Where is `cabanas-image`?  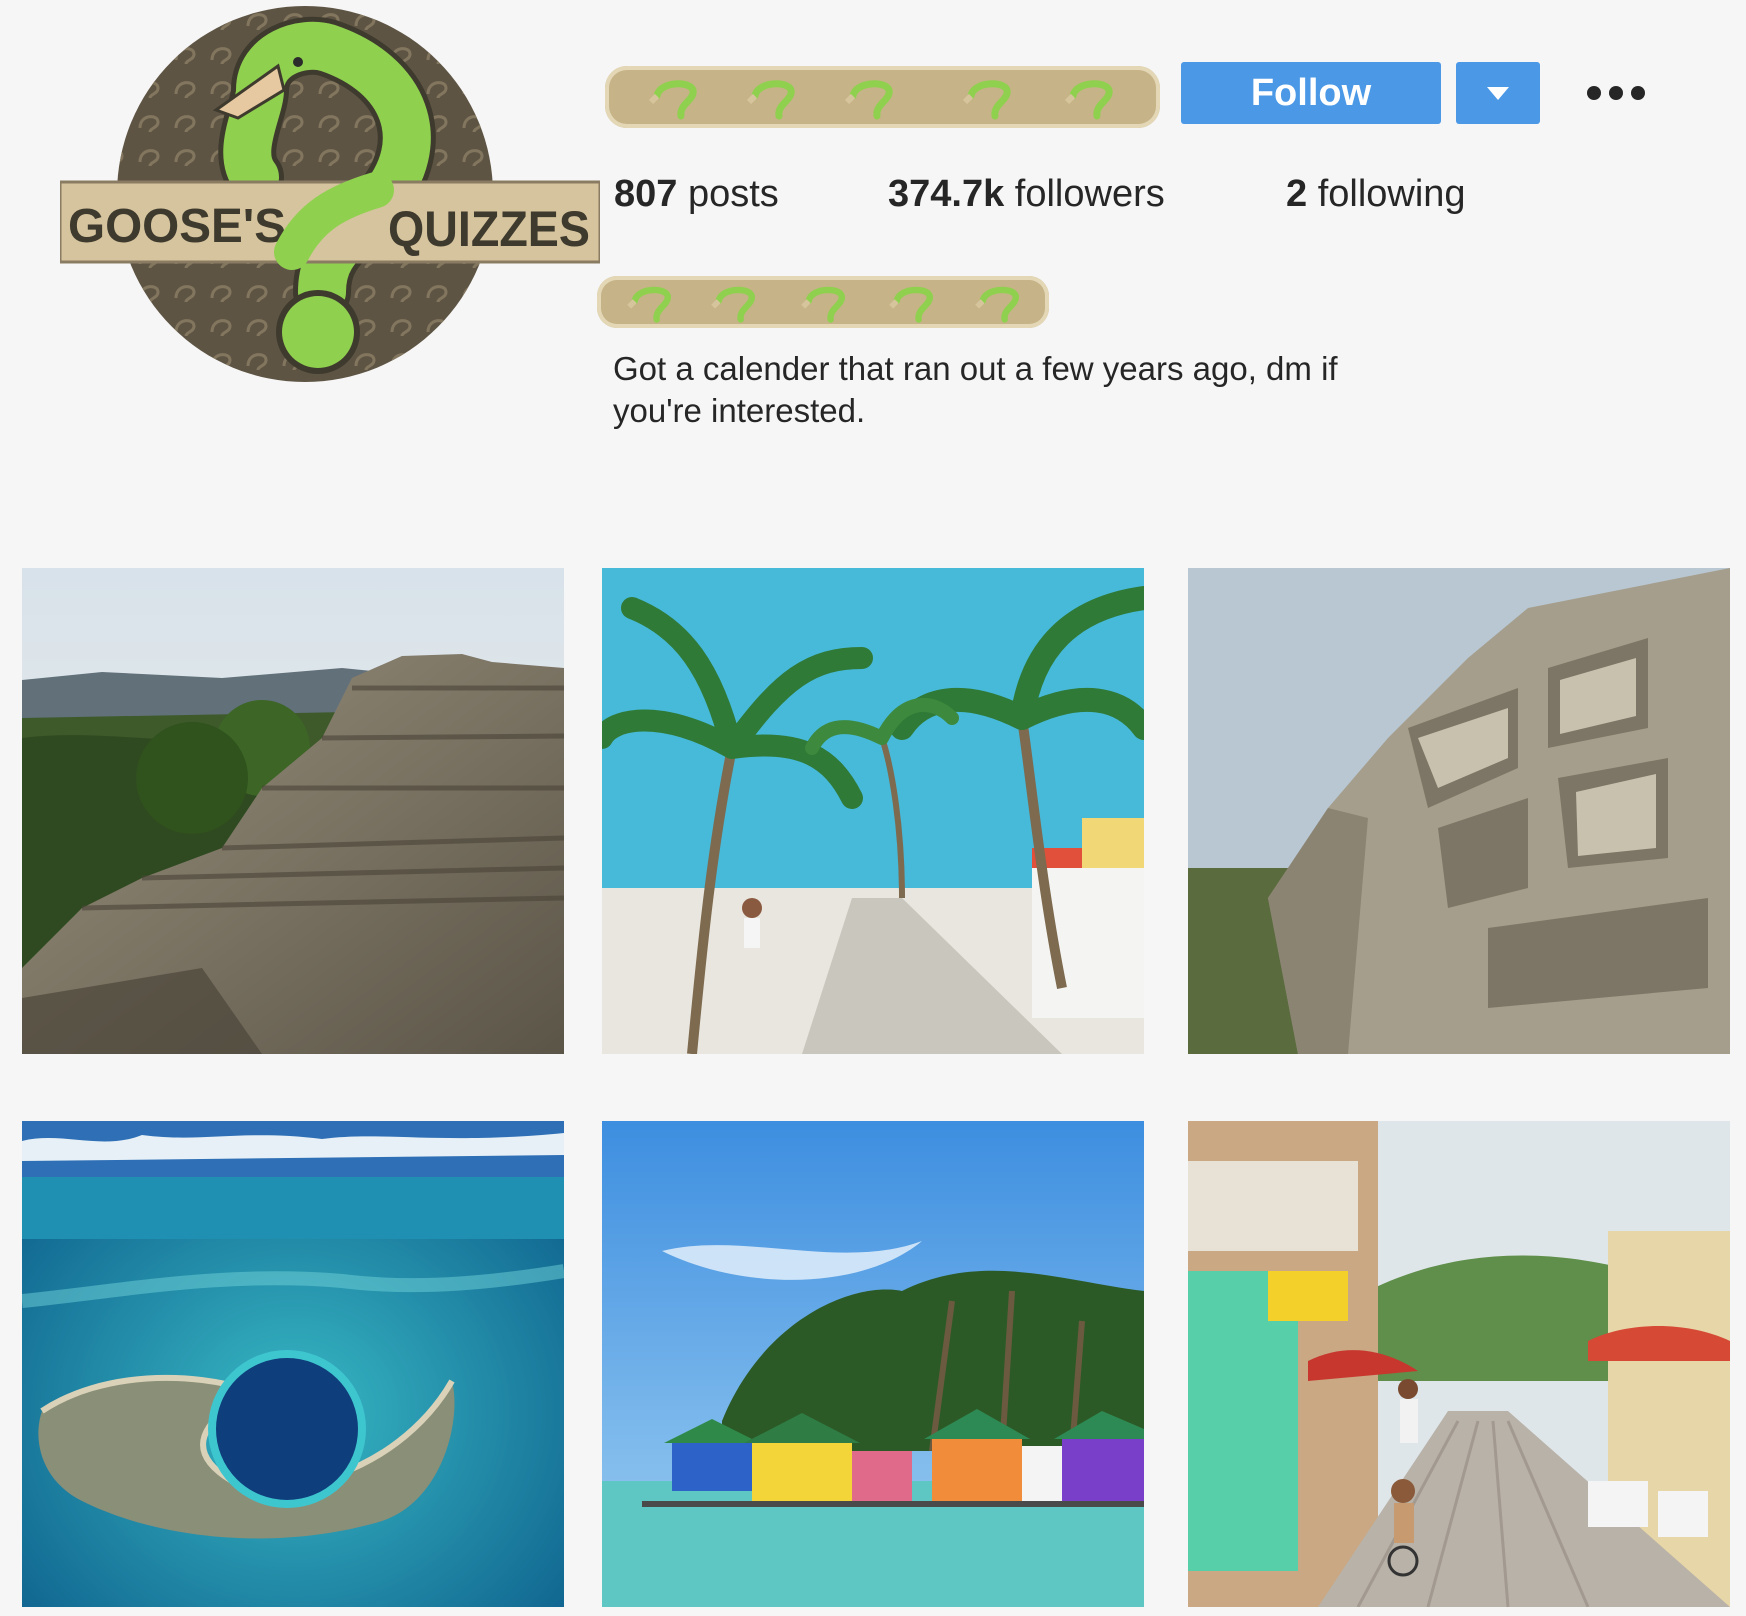 cabanas-image is located at coordinates (873, 1364).